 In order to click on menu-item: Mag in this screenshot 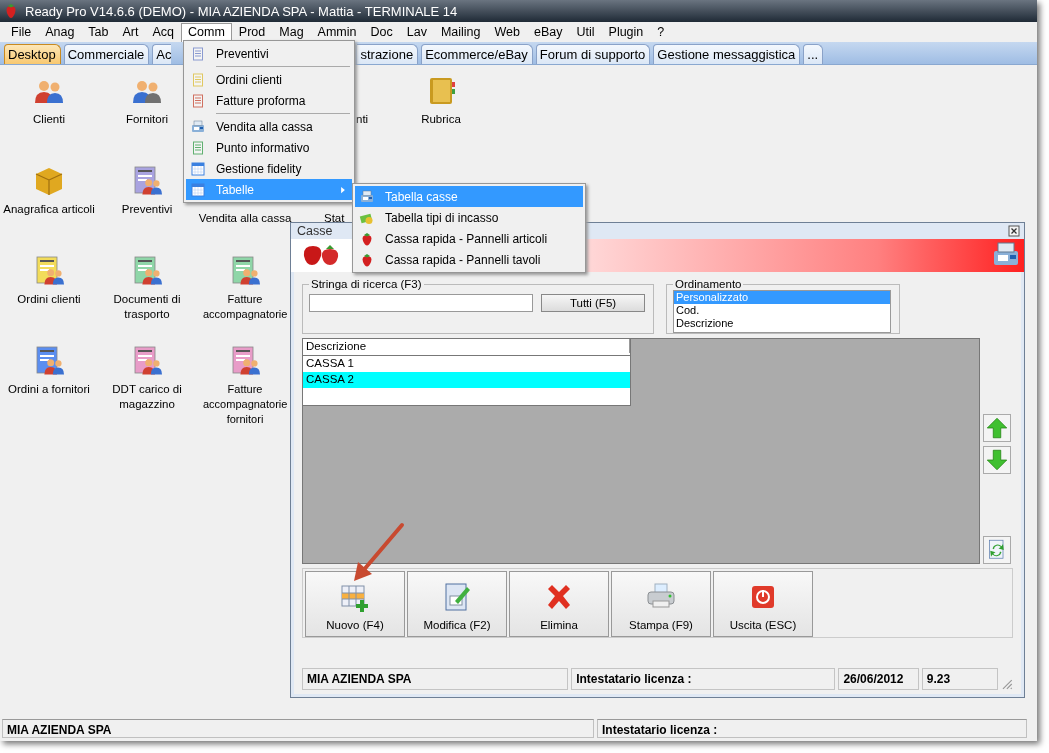, I will do `click(291, 32)`.